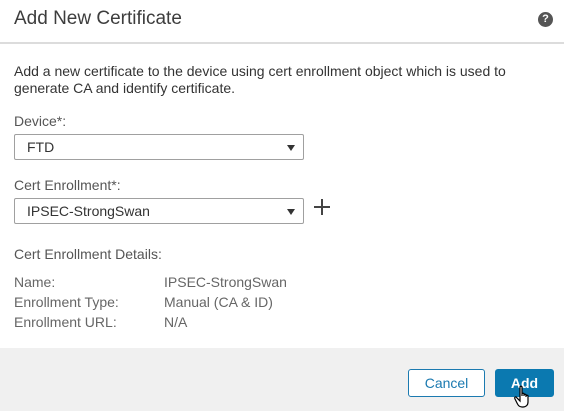 This screenshot has height=411, width=564. Describe the element at coordinates (88, 254) in the screenshot. I see `cert-enrollment-details-title: Cert Enrollment Details:` at that location.